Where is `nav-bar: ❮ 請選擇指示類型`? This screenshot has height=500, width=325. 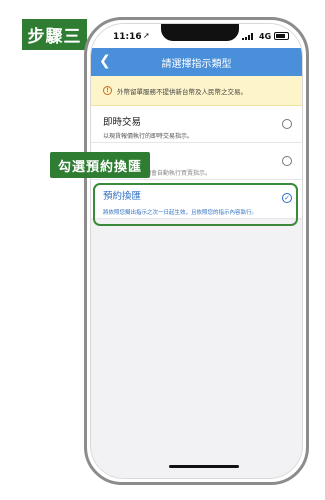
nav-bar: ❮ 請選擇指示類型 is located at coordinates (196, 62).